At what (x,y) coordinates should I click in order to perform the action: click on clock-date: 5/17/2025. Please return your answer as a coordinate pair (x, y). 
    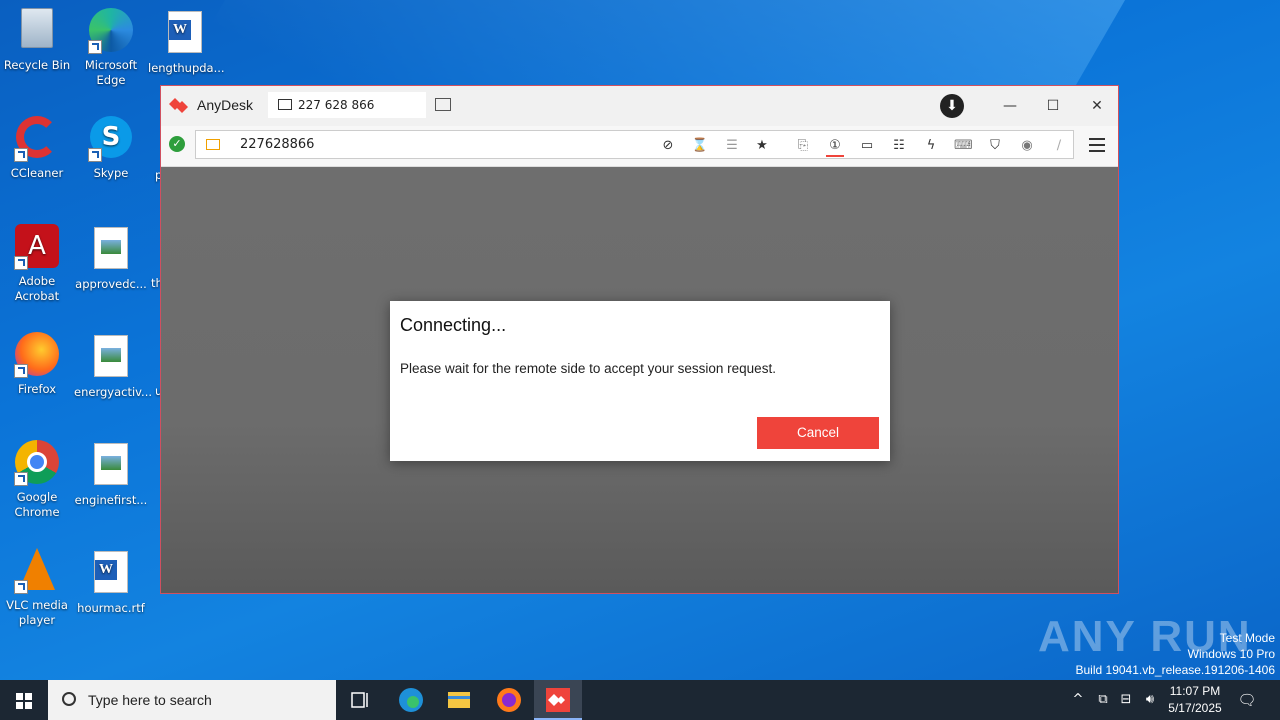
    Looking at the image, I should click on (1195, 708).